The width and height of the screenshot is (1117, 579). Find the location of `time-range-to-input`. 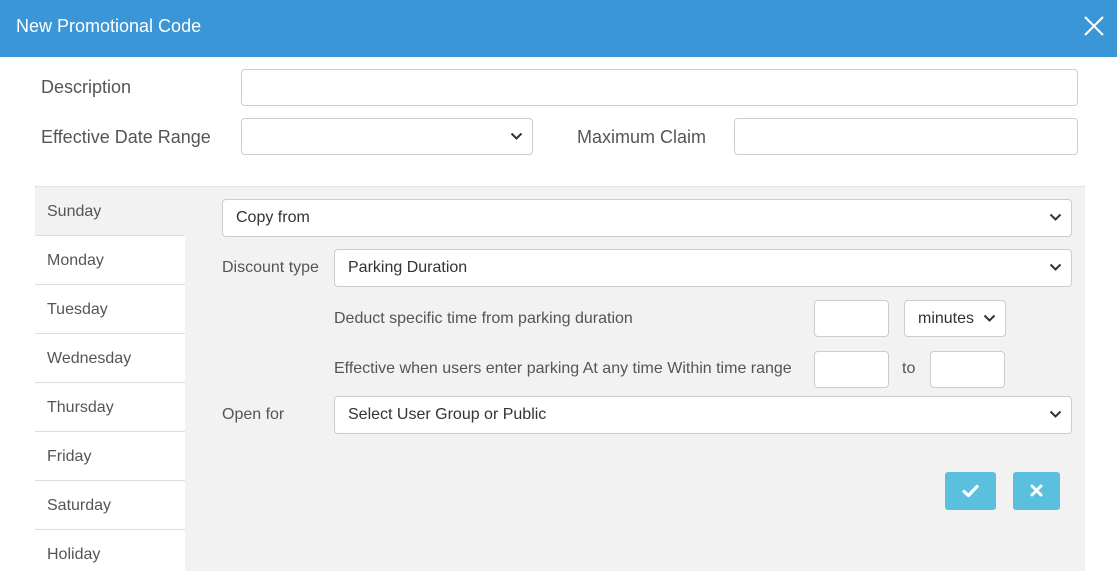

time-range-to-input is located at coordinates (967, 369).